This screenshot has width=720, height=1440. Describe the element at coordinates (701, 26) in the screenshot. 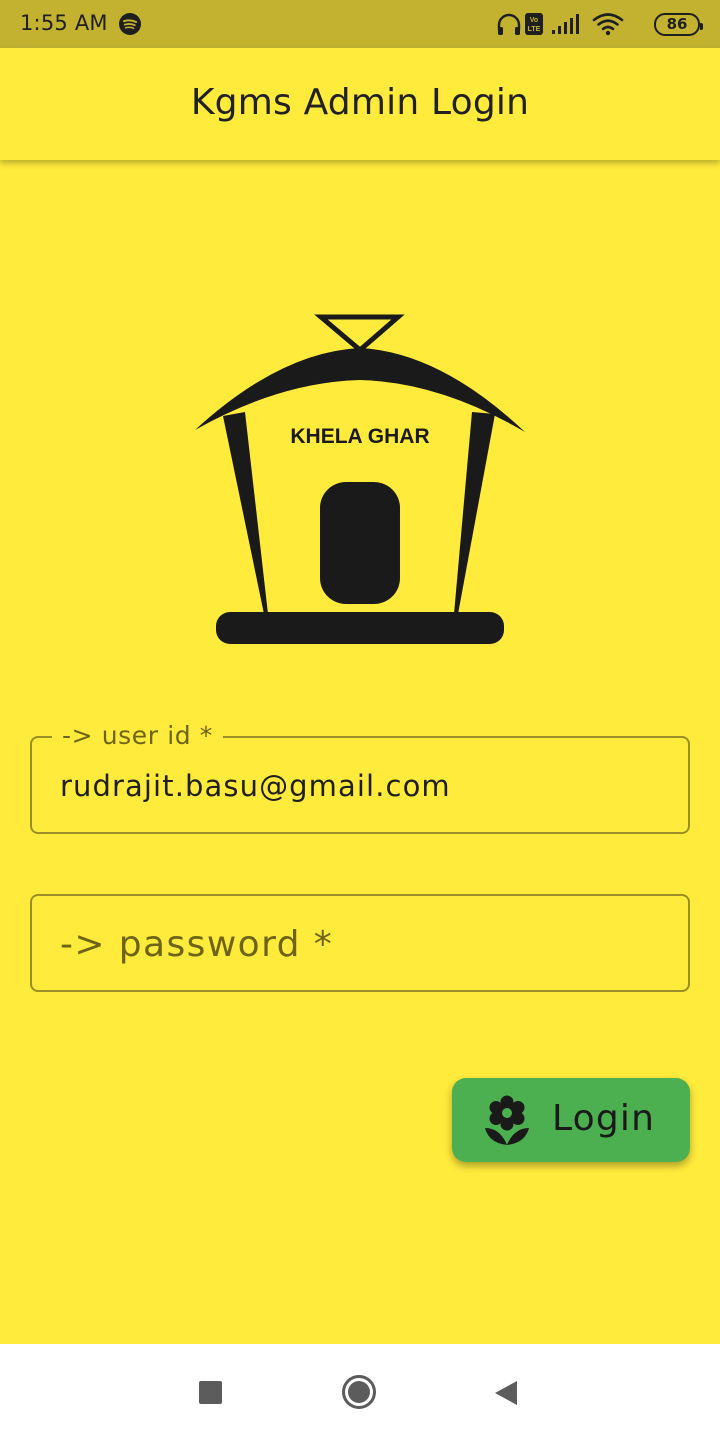

I see `battery-tip` at that location.